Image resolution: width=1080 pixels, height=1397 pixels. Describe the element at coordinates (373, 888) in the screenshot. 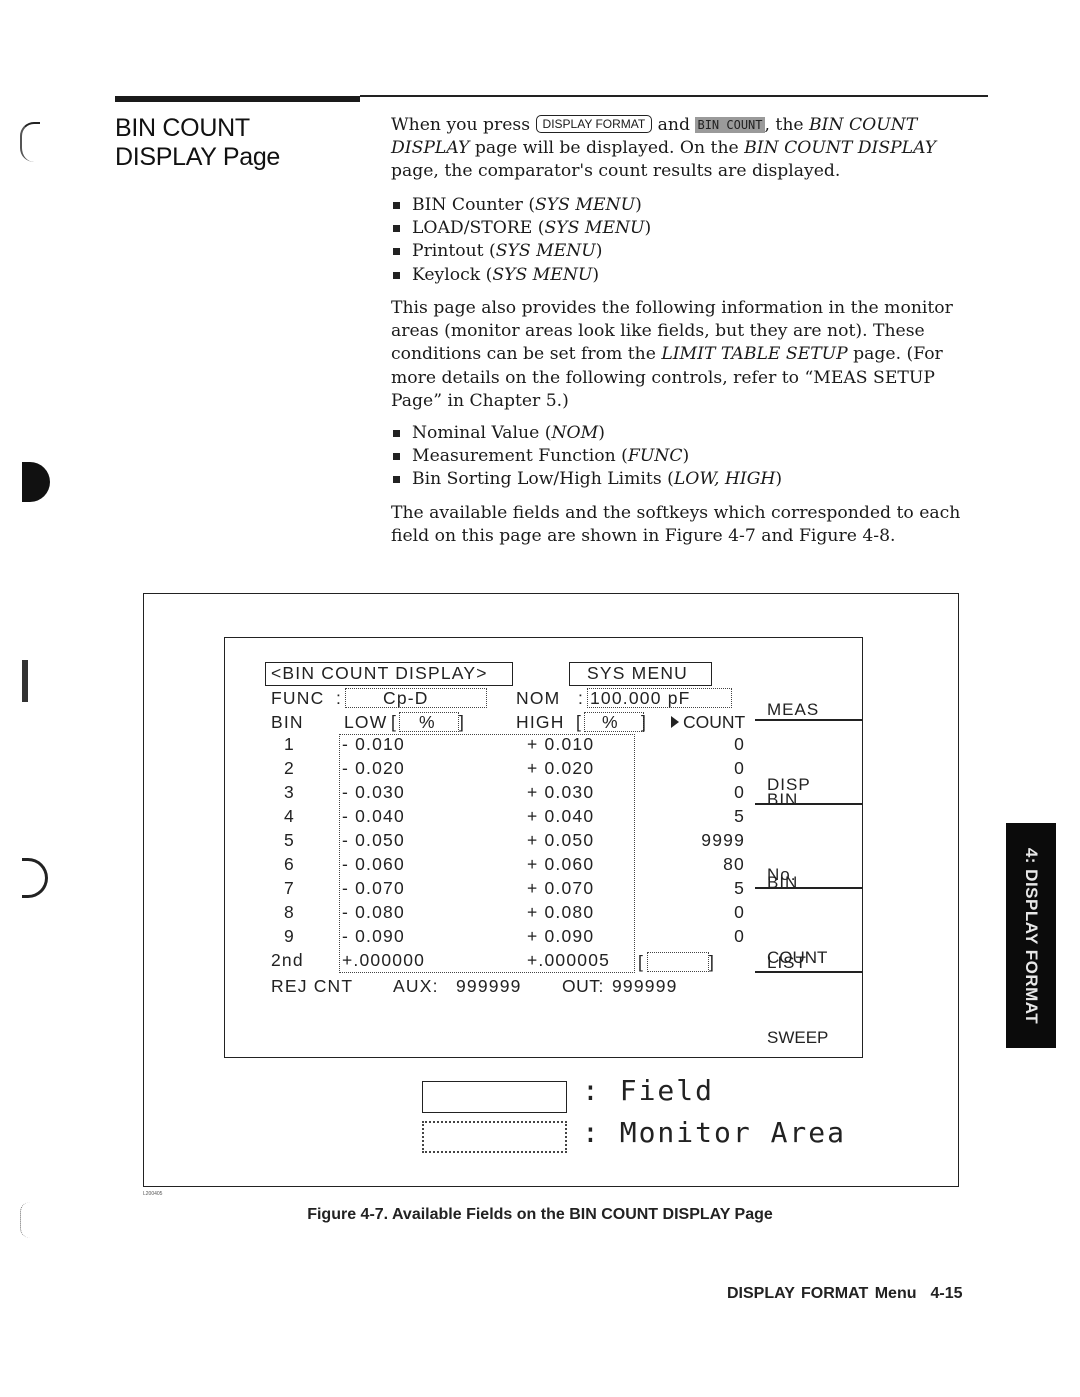

I see `low-limit: - 0.070` at that location.